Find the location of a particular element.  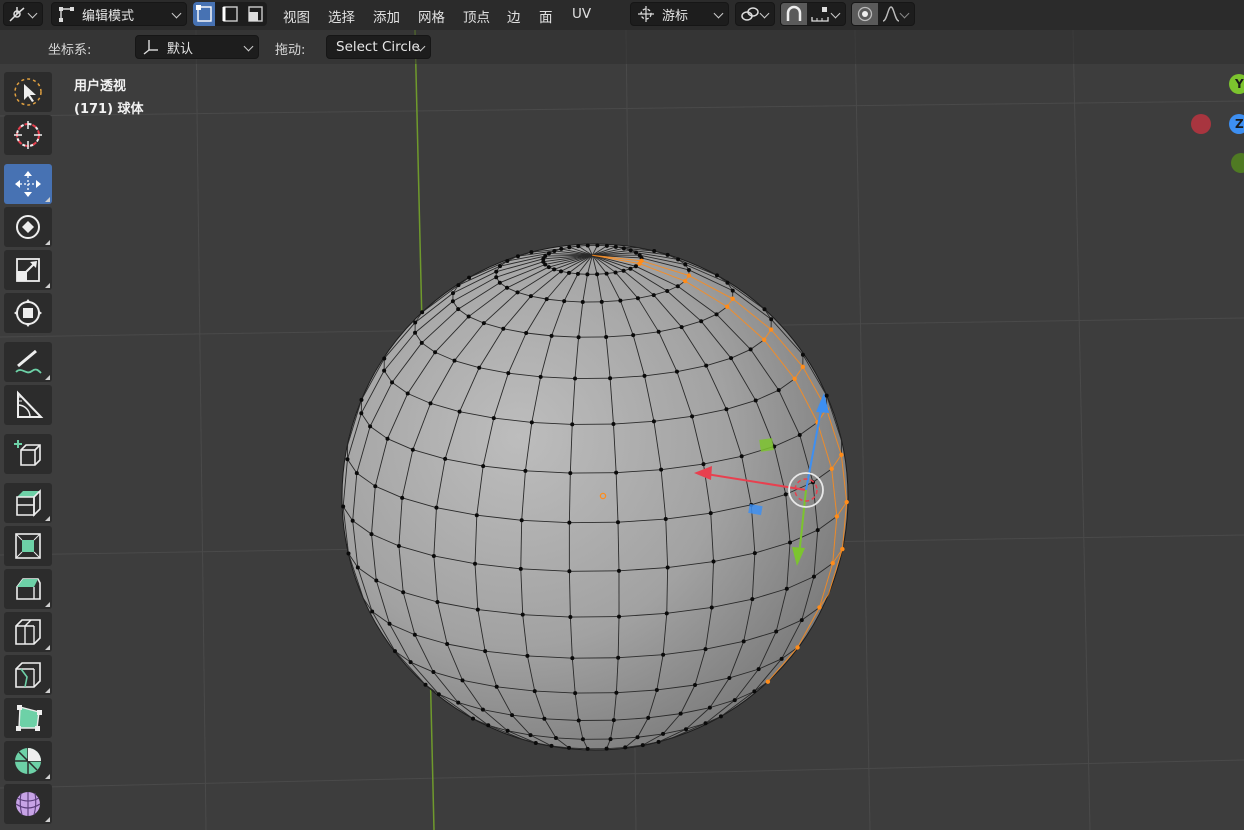

edit-mode-icon is located at coordinates (66, 14).